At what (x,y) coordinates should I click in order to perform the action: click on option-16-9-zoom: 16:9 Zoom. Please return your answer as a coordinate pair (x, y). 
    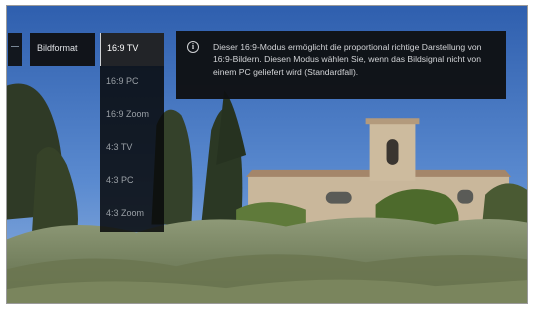
    Looking at the image, I should click on (132, 115).